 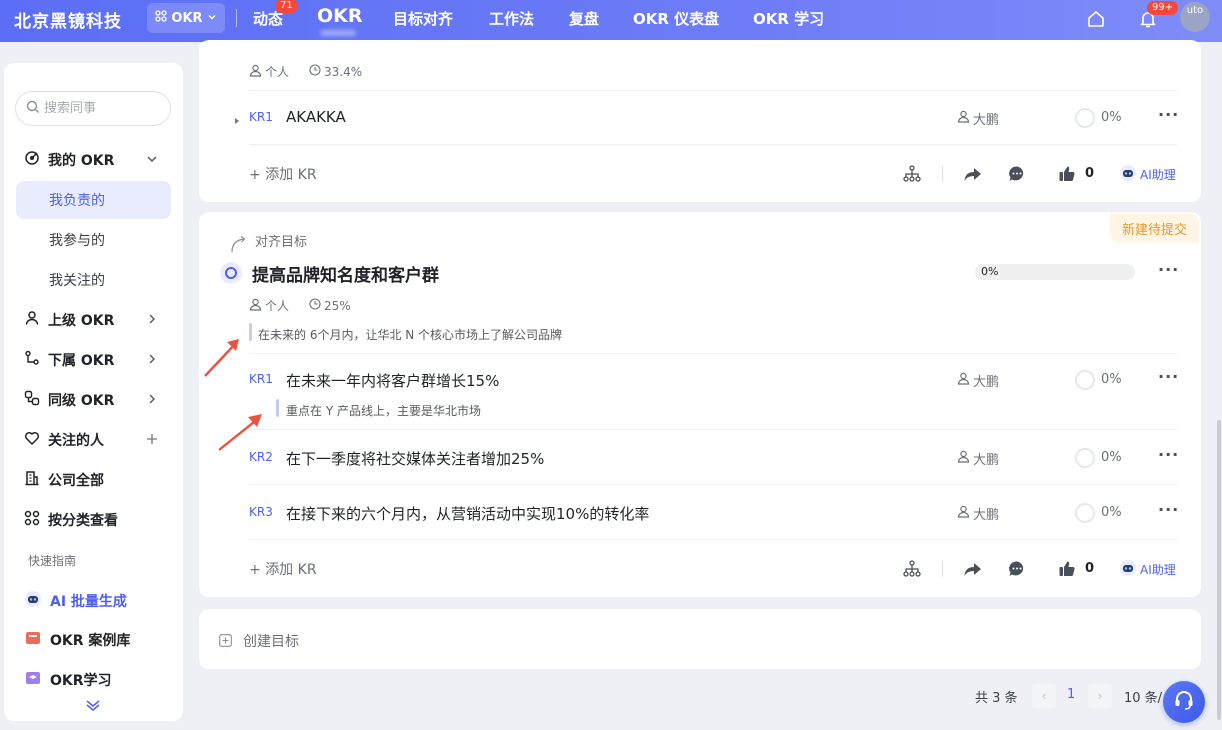 What do you see at coordinates (68, 22) in the screenshot?
I see `company-name: 北京黑镜科技` at bounding box center [68, 22].